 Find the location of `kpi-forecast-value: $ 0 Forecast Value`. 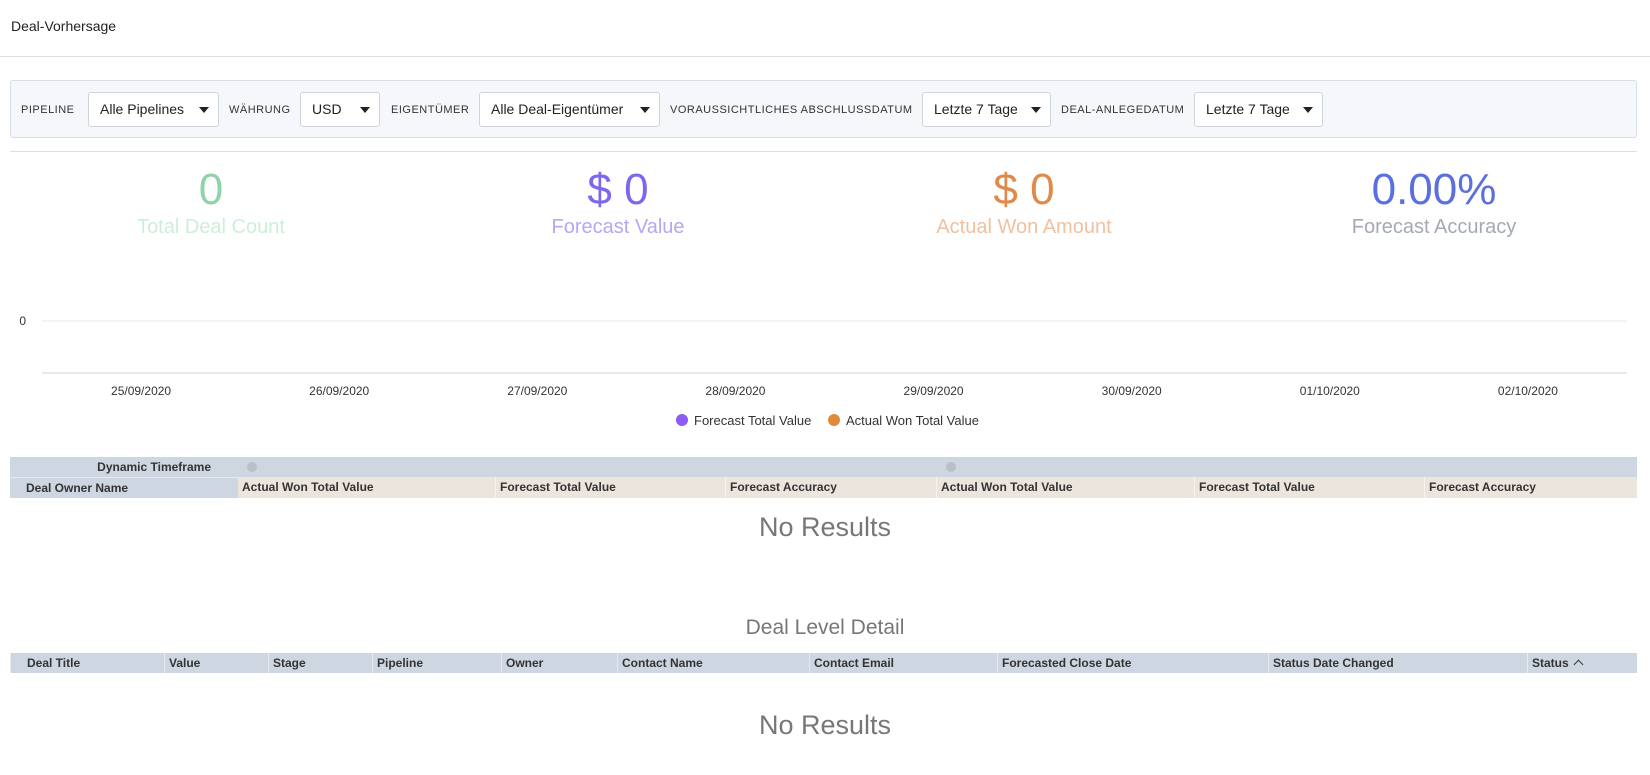

kpi-forecast-value: $ 0 Forecast Value is located at coordinates (618, 202).